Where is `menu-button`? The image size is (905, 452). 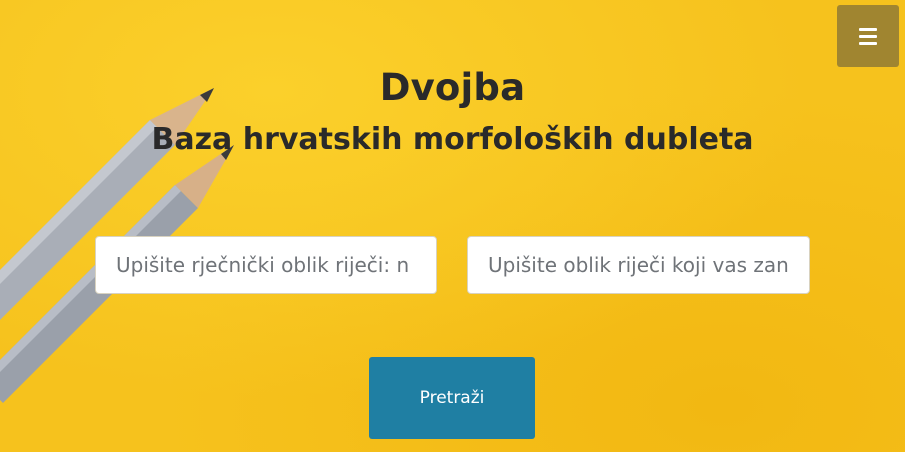
menu-button is located at coordinates (868, 36).